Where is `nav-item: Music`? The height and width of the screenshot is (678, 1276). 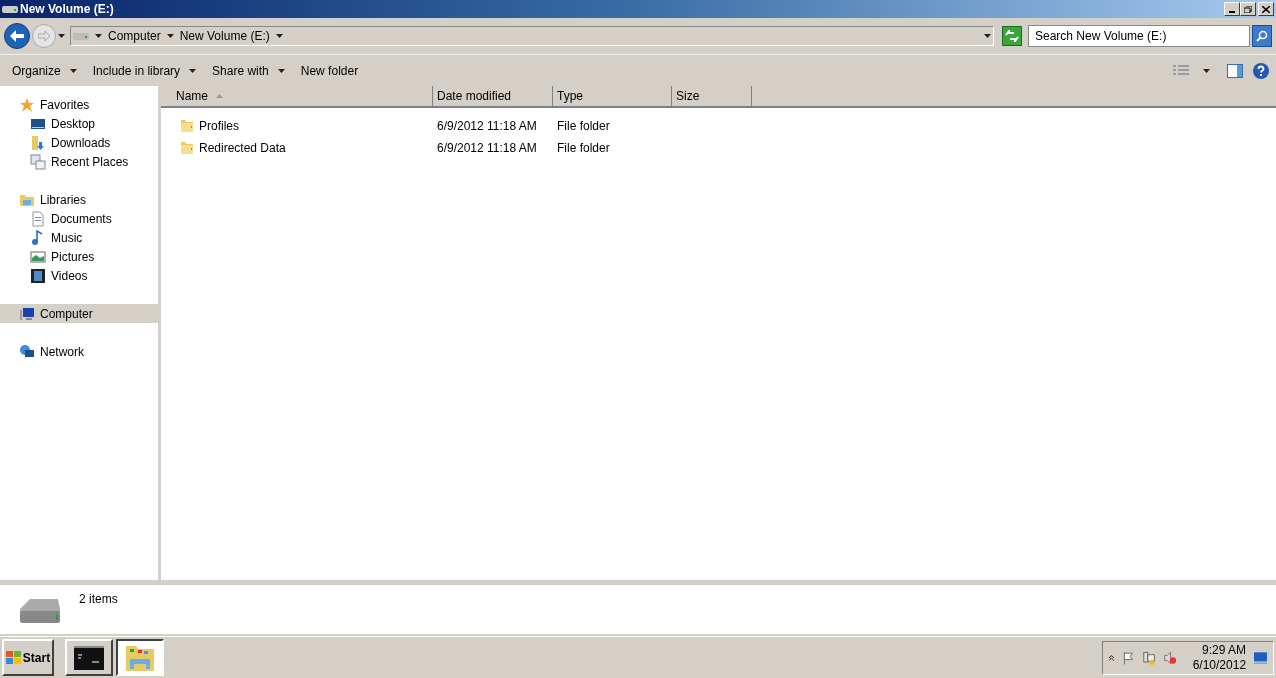
nav-item: Music is located at coordinates (79, 237).